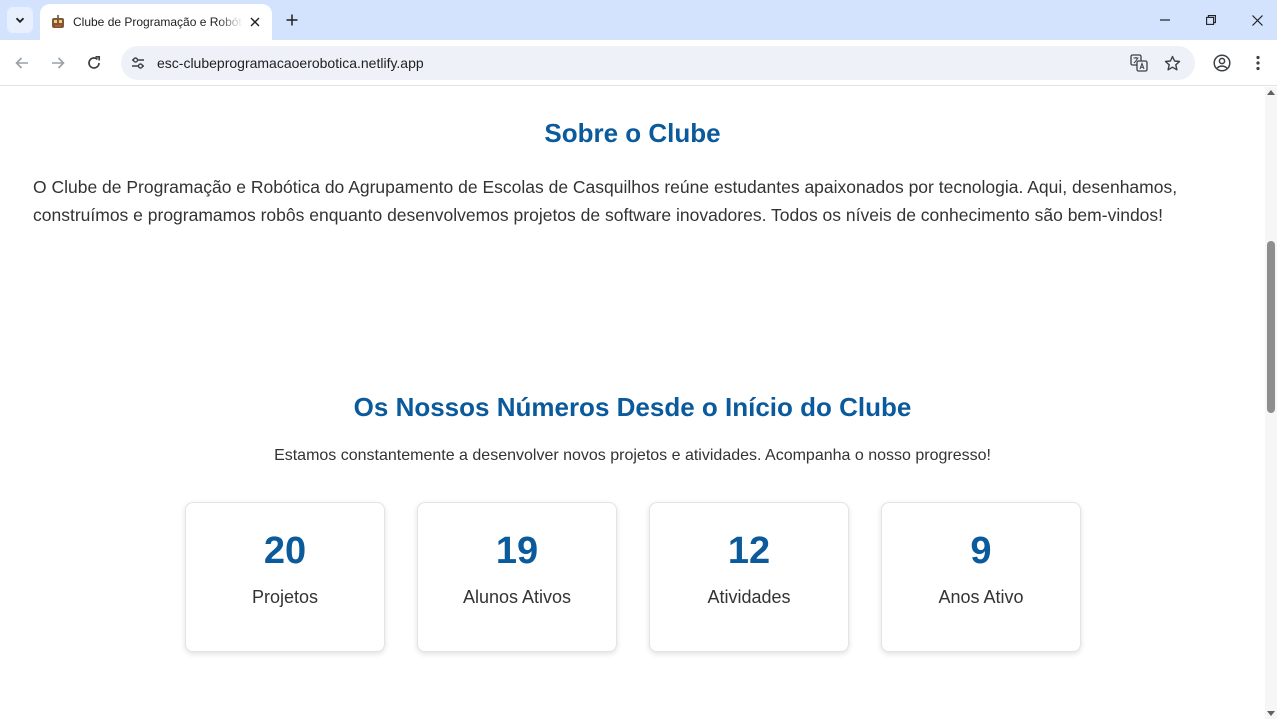 This screenshot has height=719, width=1277. I want to click on restore-button, so click(1211, 20).